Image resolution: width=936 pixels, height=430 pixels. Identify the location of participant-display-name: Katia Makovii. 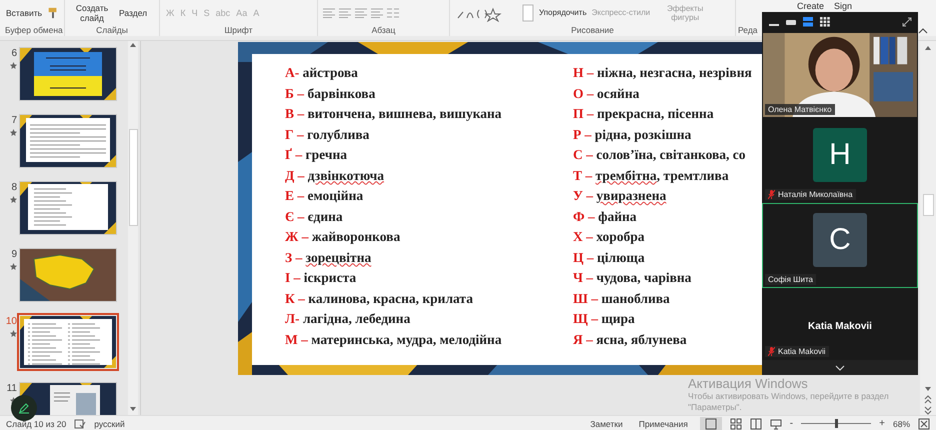
(840, 326).